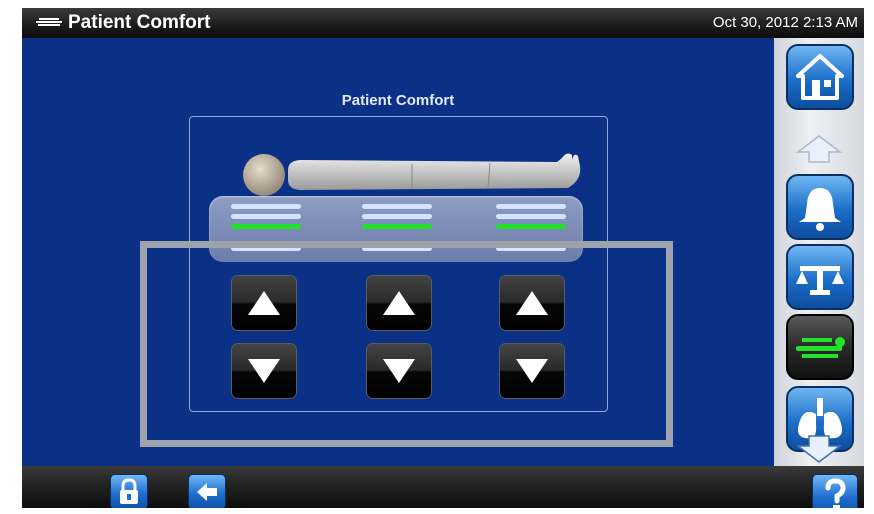  I want to click on bed-position-button, so click(820, 347).